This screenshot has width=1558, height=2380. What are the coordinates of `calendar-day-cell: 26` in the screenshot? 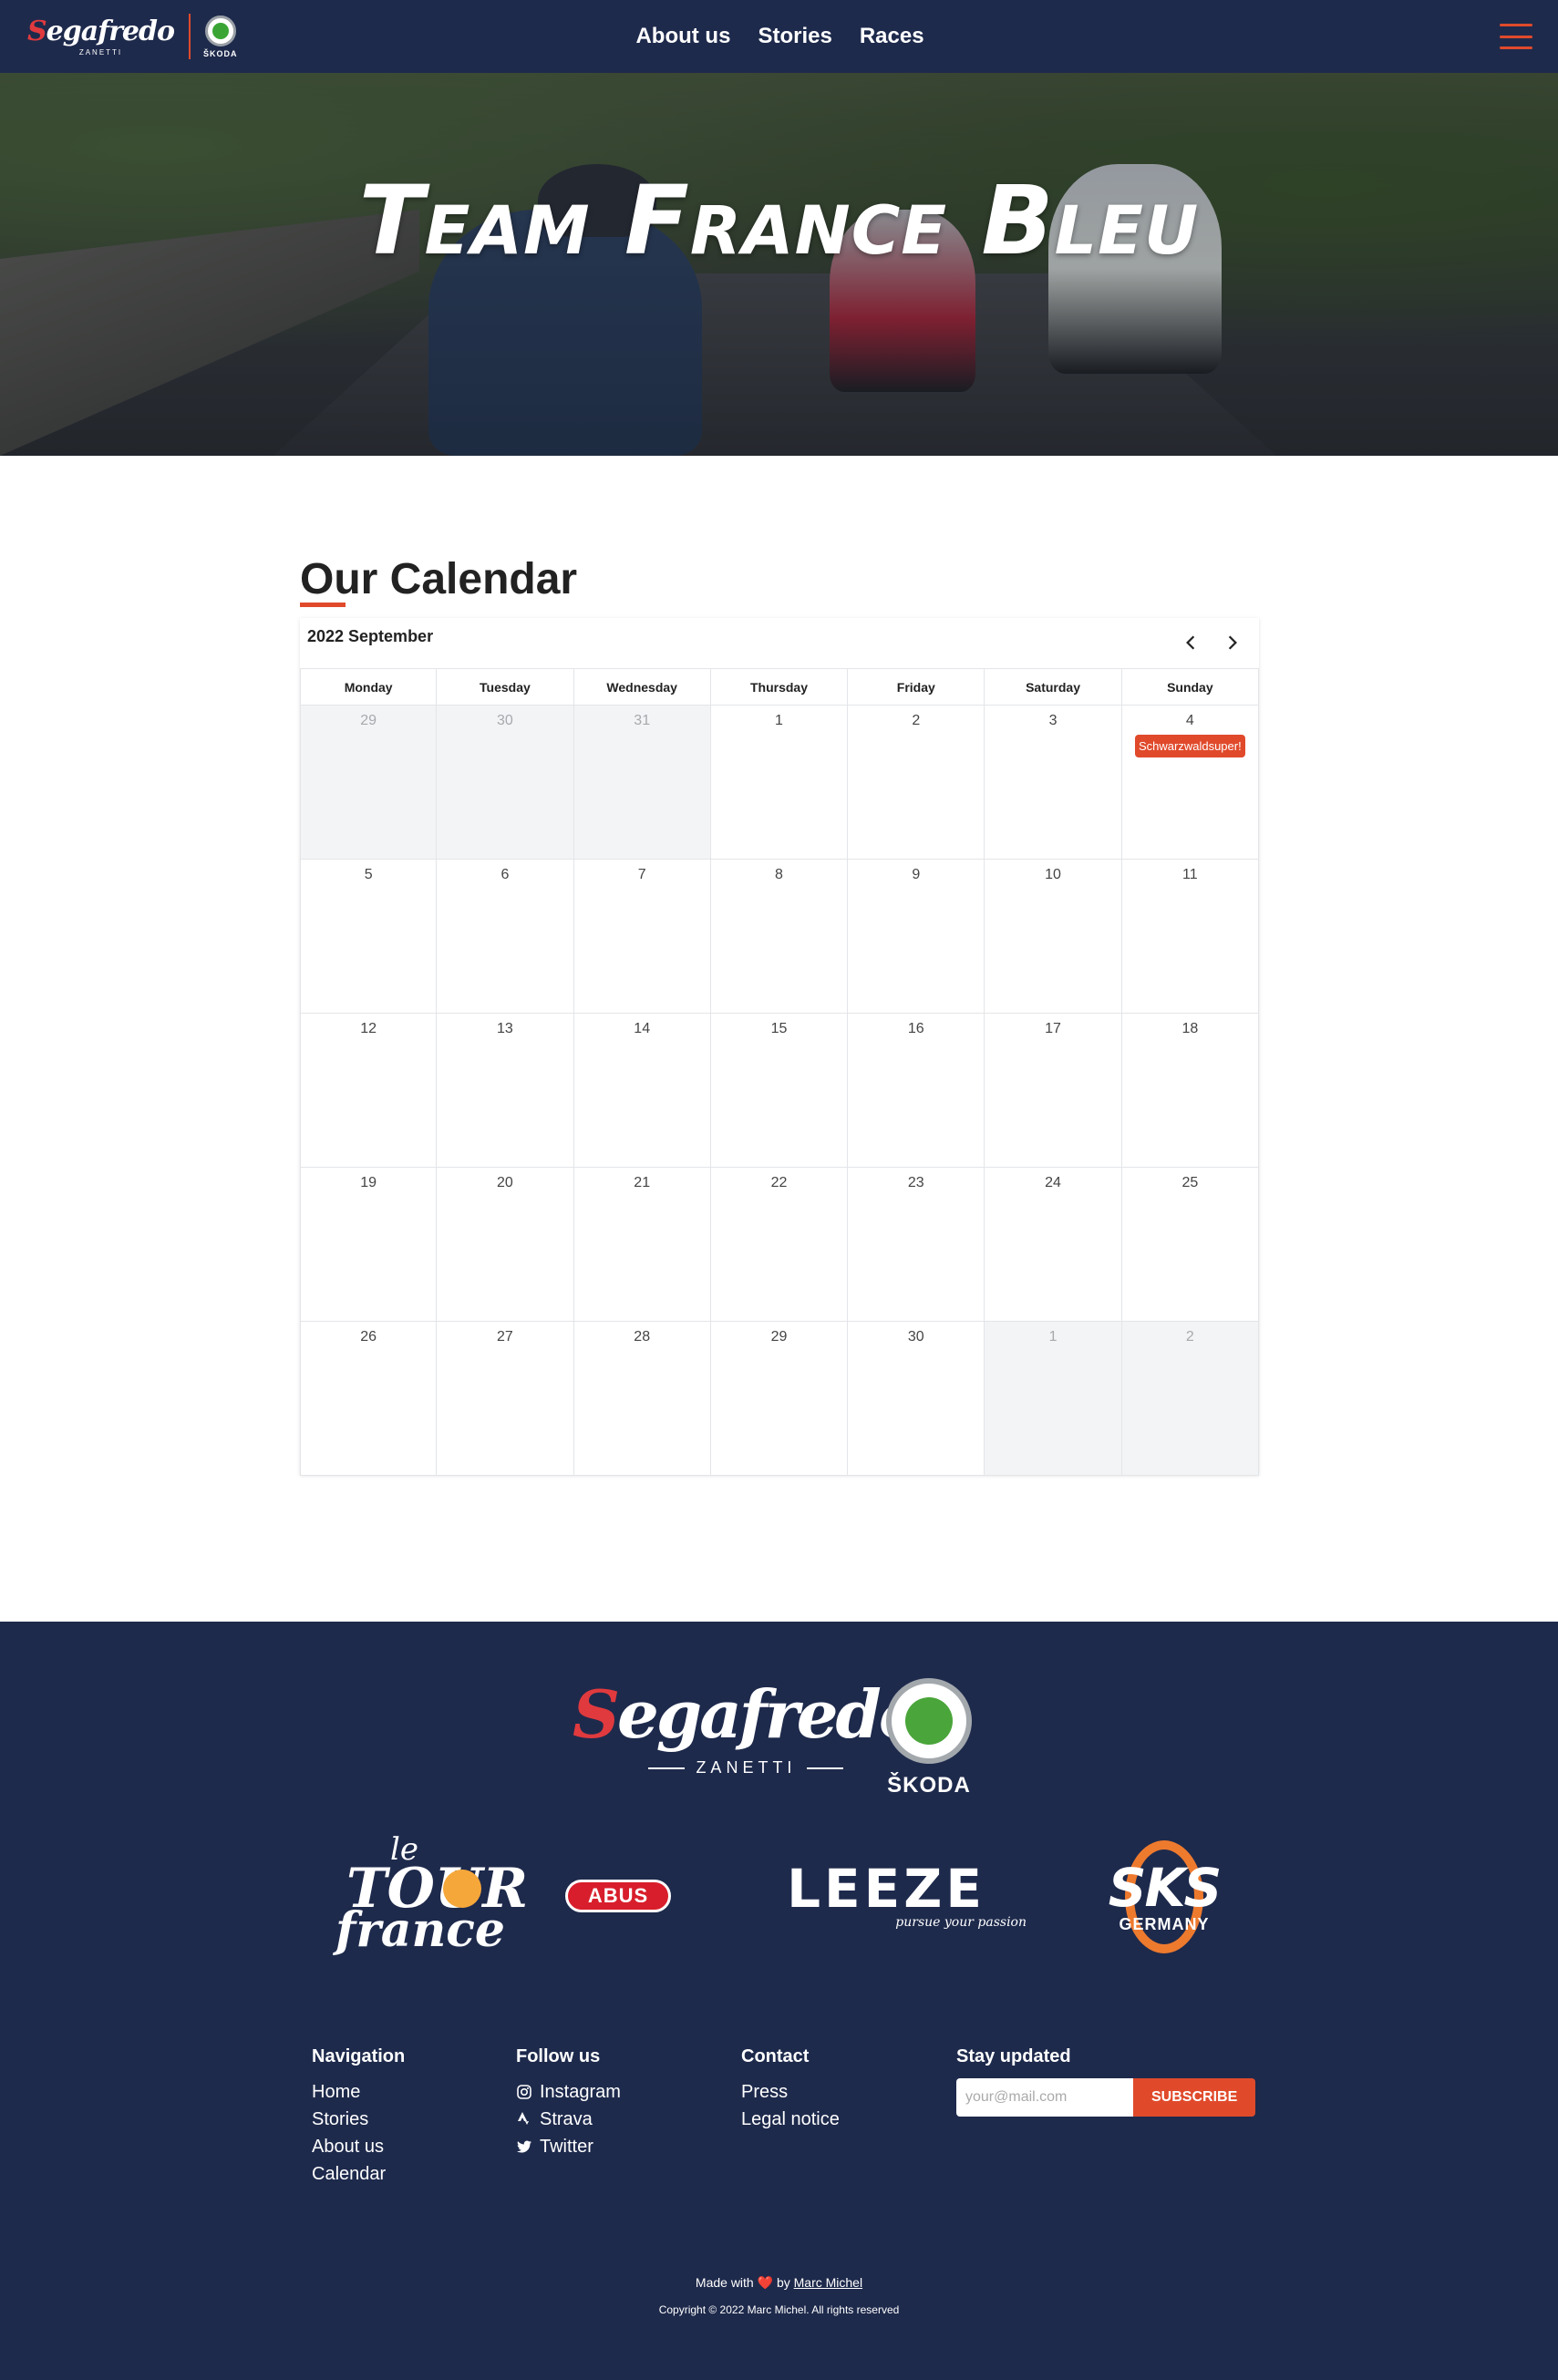 It's located at (369, 1399).